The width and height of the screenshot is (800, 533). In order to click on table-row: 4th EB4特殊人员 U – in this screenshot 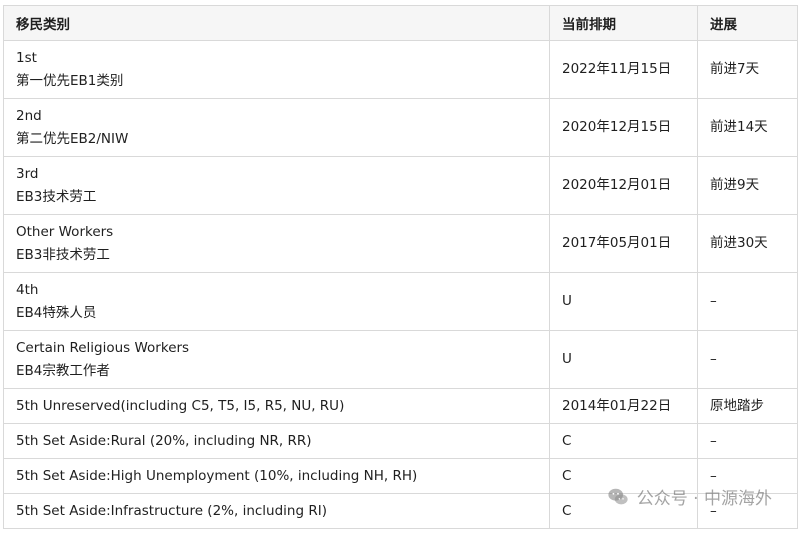, I will do `click(400, 301)`.